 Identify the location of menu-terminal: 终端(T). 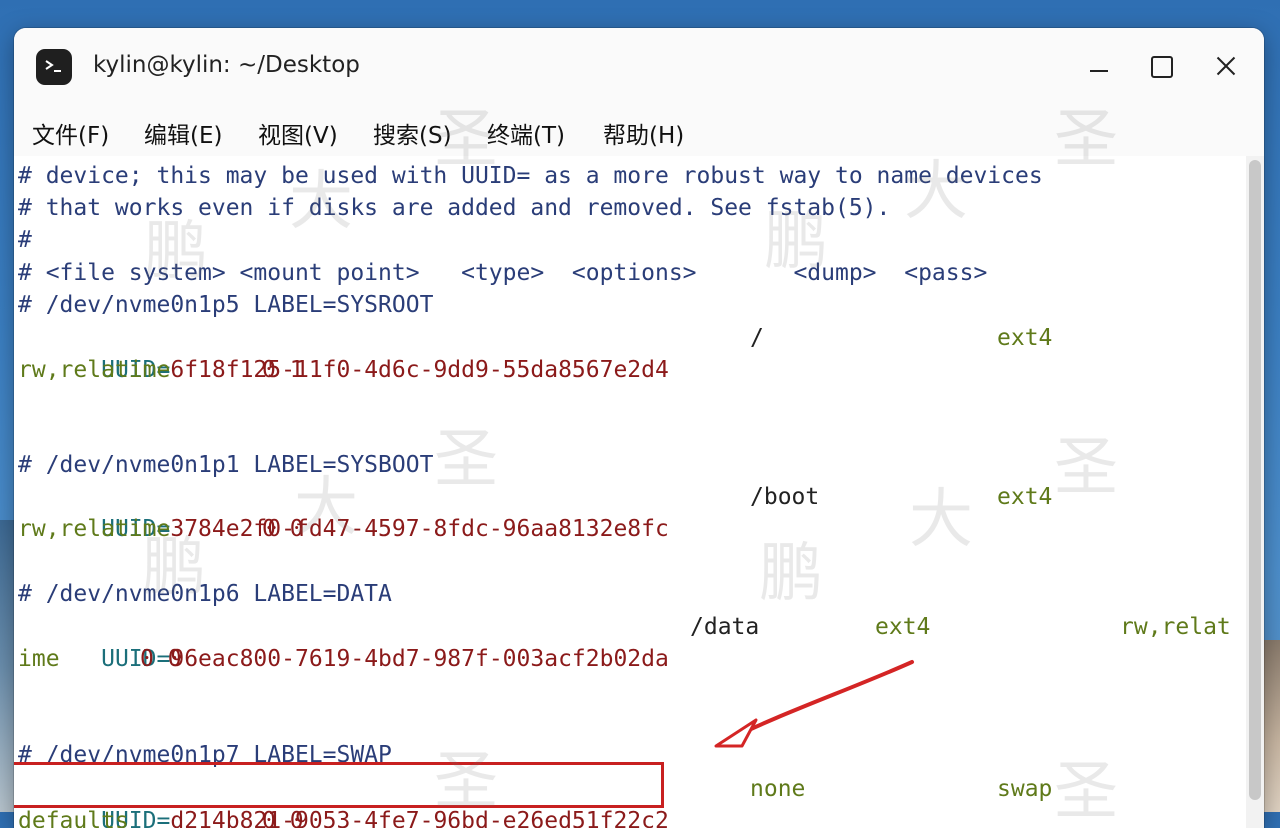
(526, 133).